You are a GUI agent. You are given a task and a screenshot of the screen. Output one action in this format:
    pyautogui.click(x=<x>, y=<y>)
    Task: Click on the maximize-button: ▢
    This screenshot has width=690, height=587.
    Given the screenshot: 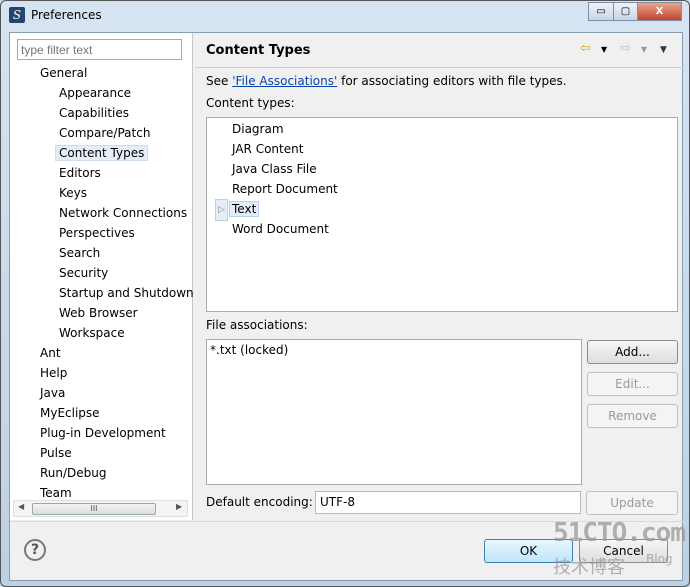 What is the action you would take?
    pyautogui.click(x=625, y=11)
    